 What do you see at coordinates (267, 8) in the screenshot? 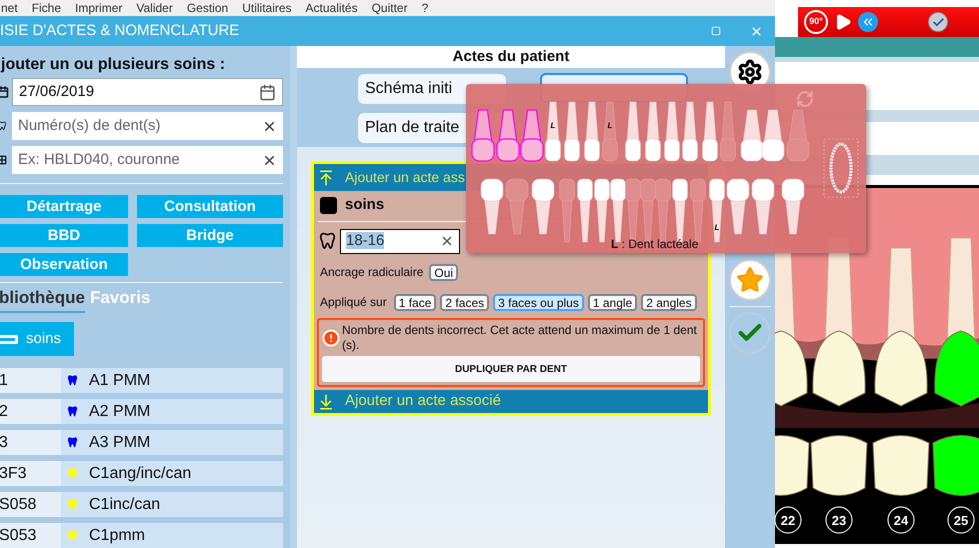
I see `menu-item: Utilitaires` at bounding box center [267, 8].